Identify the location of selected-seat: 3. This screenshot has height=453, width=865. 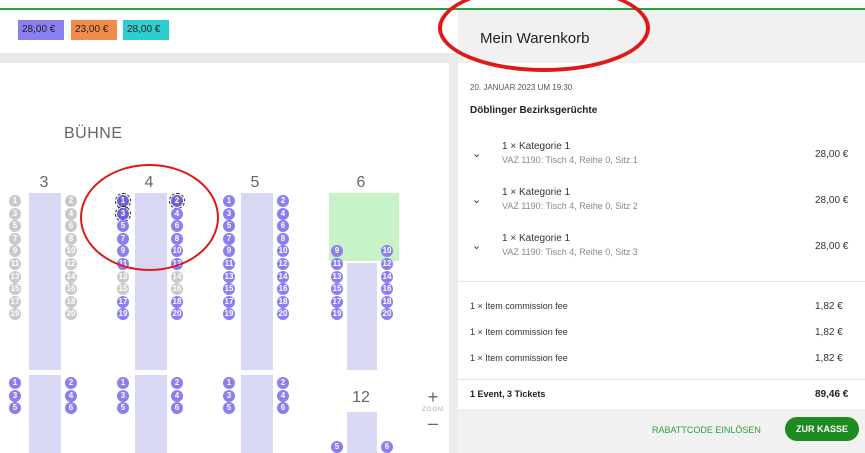
(123, 213).